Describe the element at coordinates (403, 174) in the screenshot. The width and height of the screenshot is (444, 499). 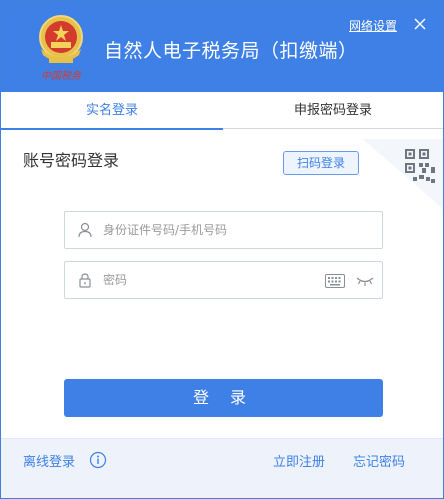
I see `qr-code-icon` at that location.